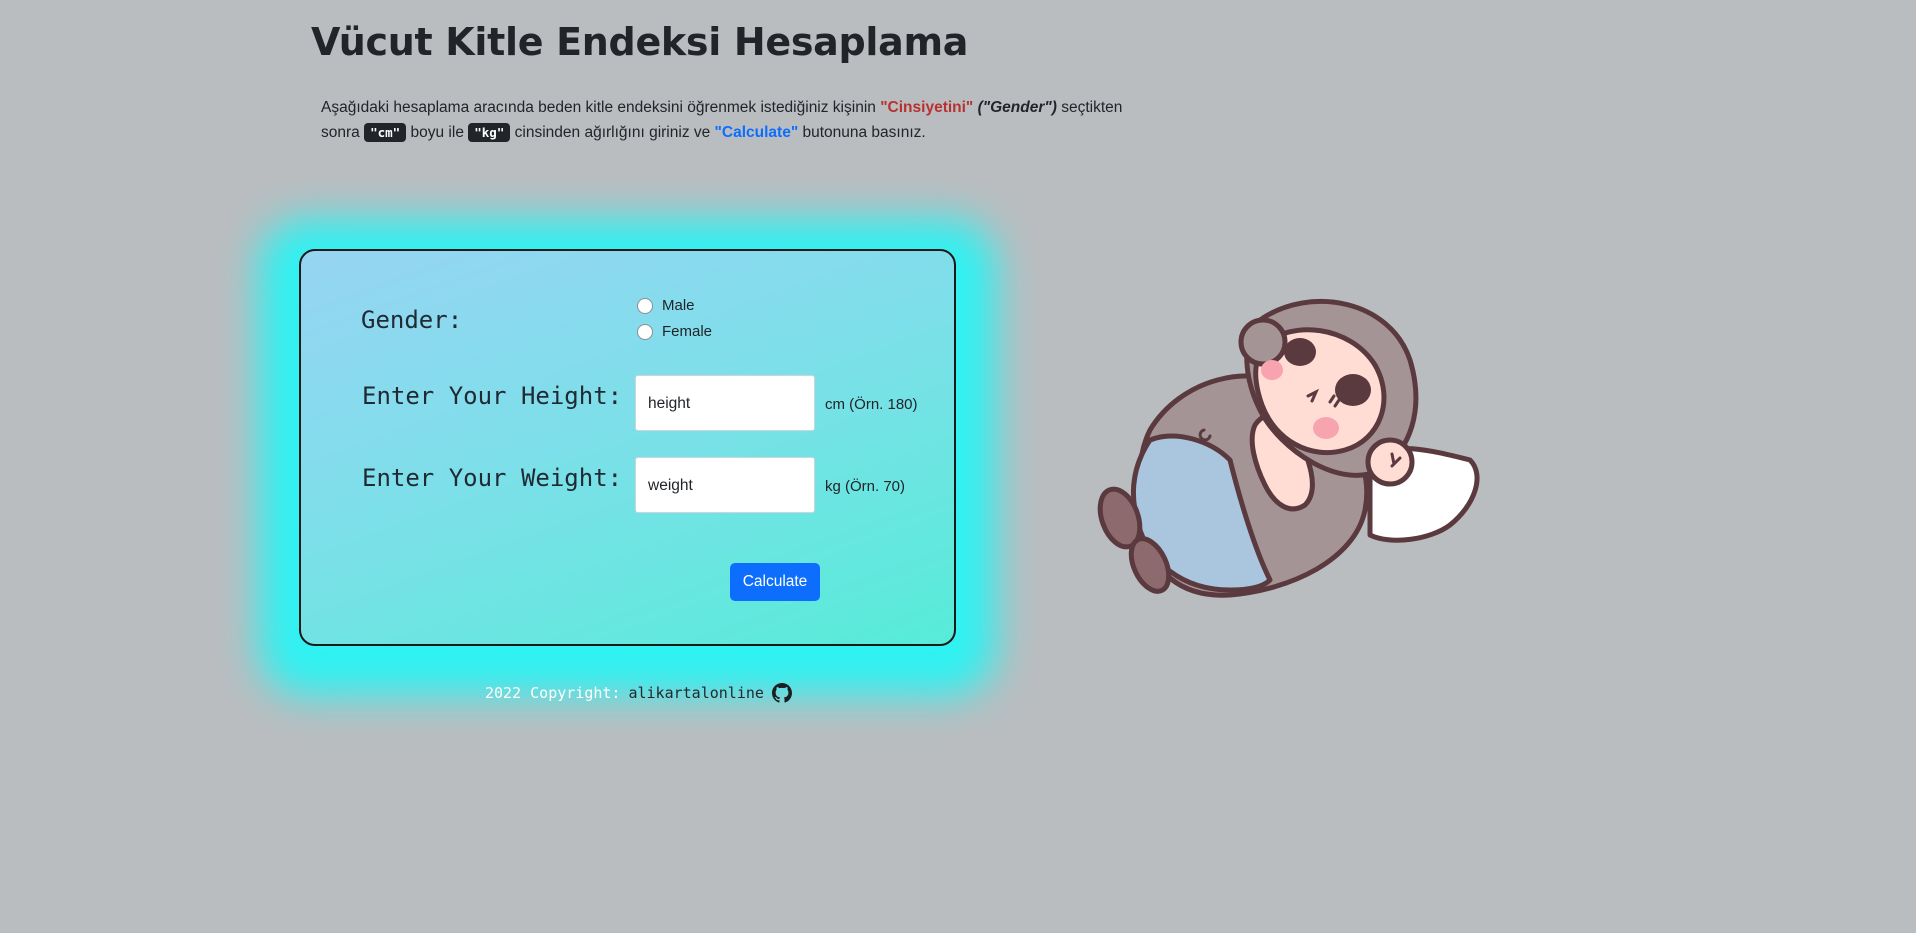 The image size is (1916, 933). I want to click on footer-copyright: 2022 Copyright:, so click(553, 693).